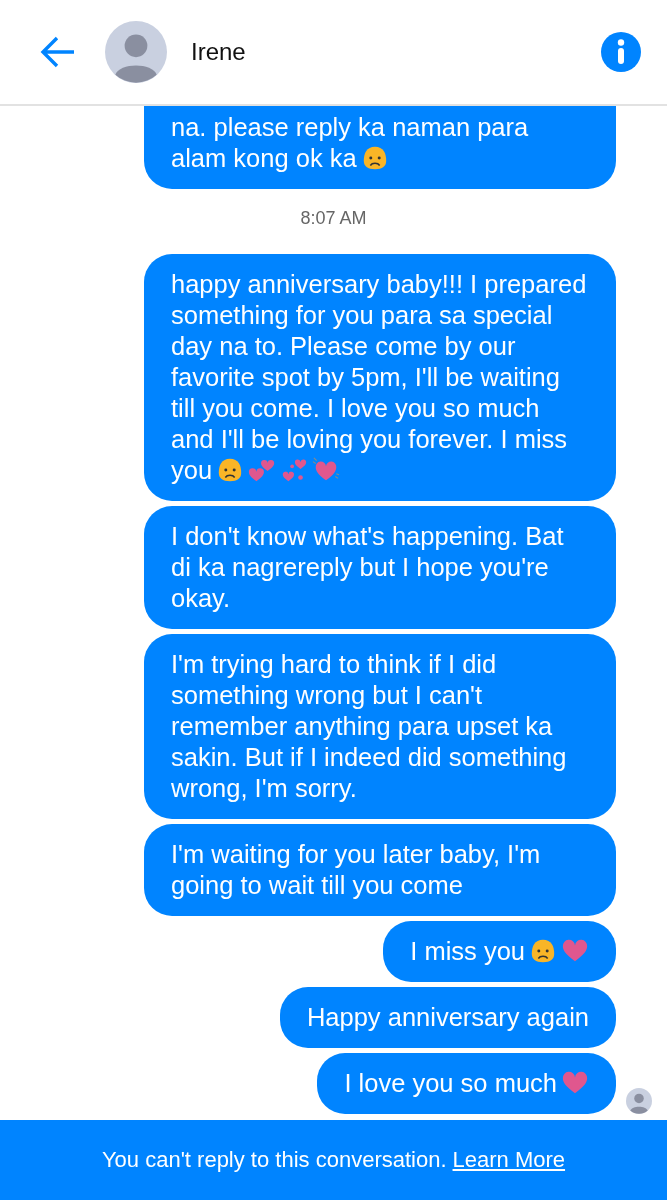 Image resolution: width=667 pixels, height=1200 pixels. Describe the element at coordinates (380, 377) in the screenshot. I see `message-bubble: happy anniversary baby!!! I prepared something for you para sa special day na to. Please come by our favorite spot by 5pm, I'll be waiting till you come. I love you so much and I'll be loving you forever. I miss you` at that location.